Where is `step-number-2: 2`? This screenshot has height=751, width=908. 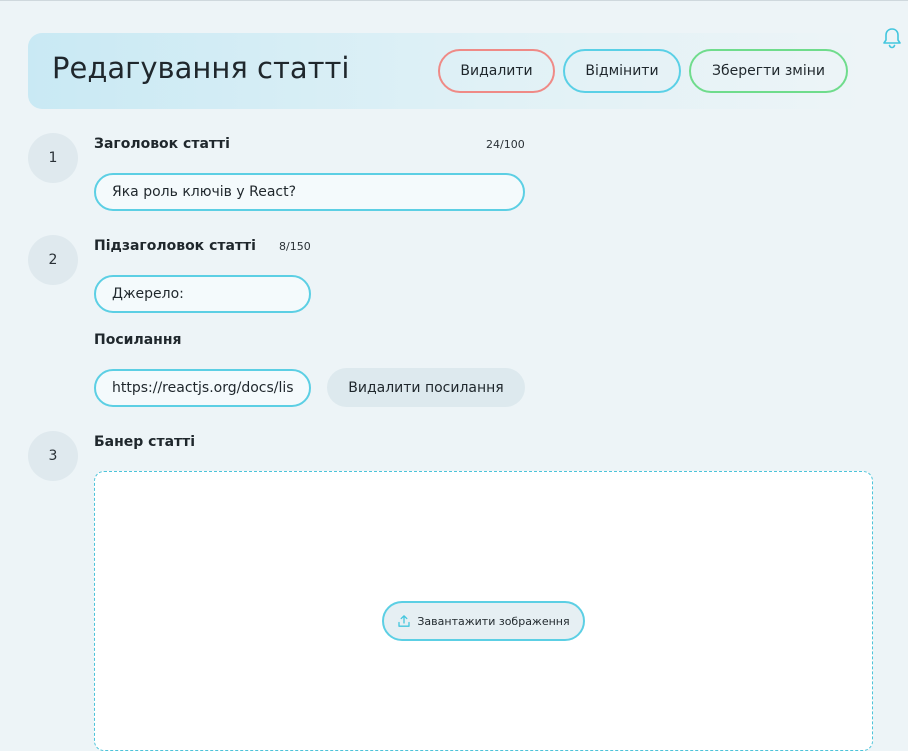 step-number-2: 2 is located at coordinates (53, 260).